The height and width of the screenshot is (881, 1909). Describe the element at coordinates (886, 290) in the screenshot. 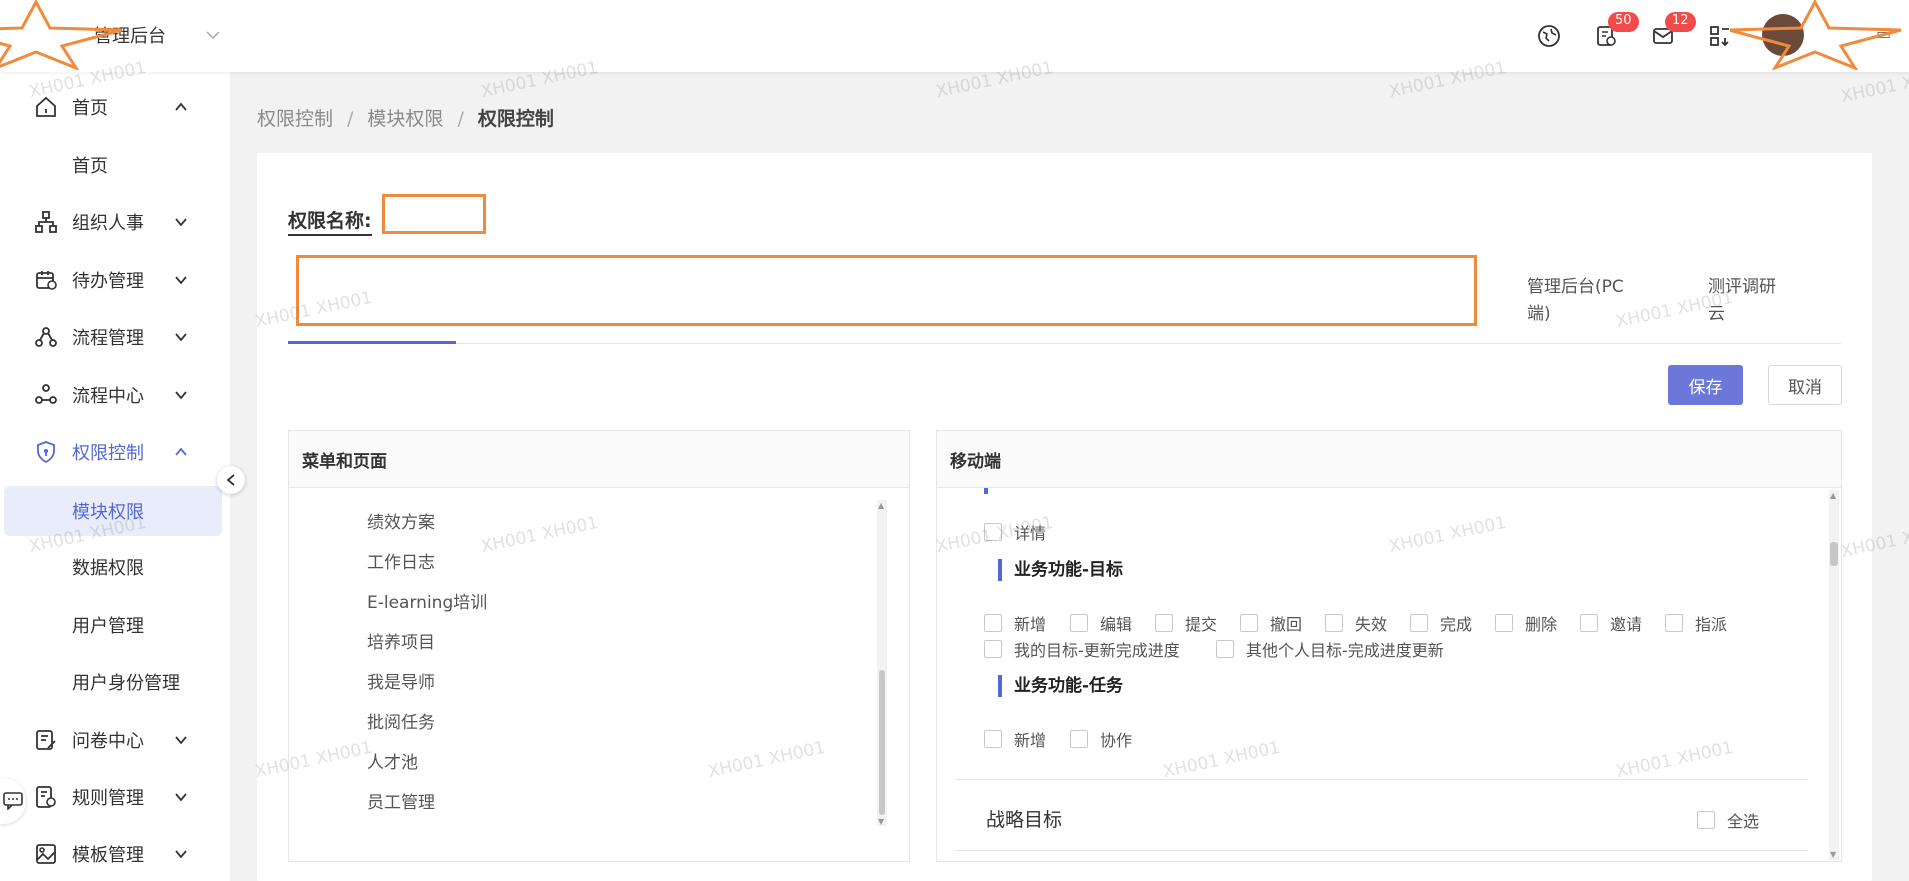

I see `tab-strip-highlight` at that location.